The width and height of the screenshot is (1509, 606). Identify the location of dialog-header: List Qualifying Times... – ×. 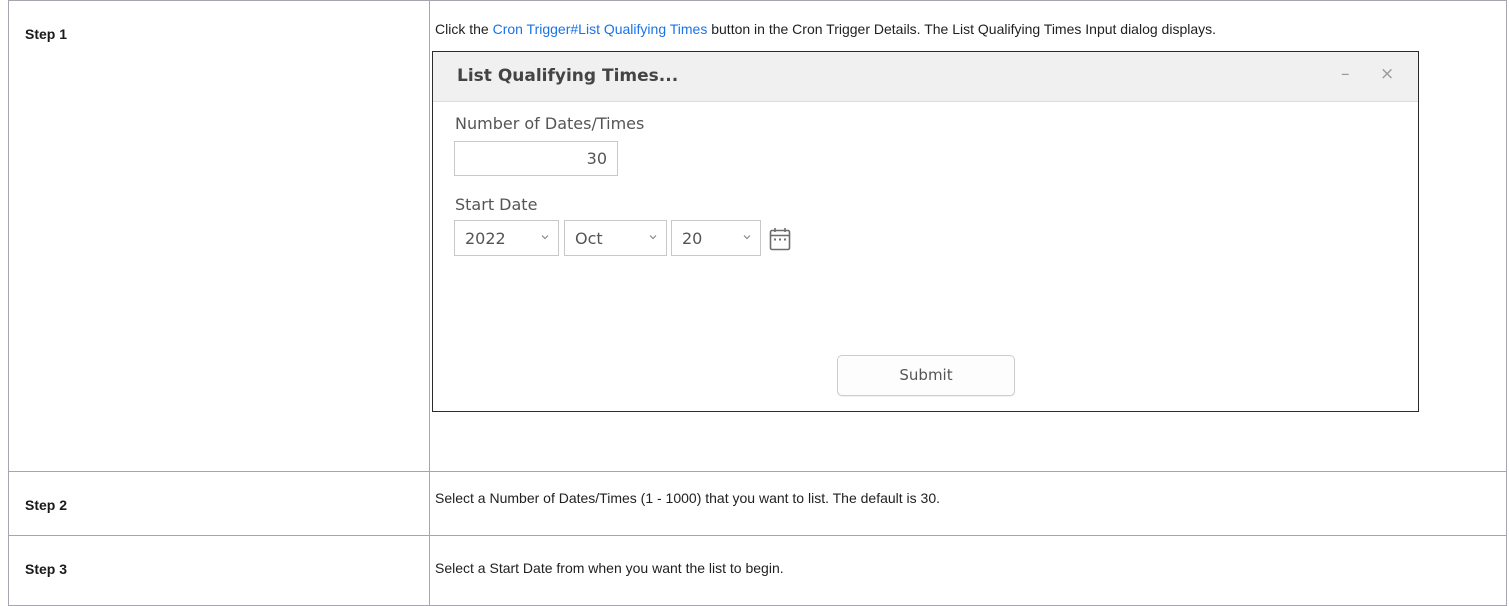
(925, 77).